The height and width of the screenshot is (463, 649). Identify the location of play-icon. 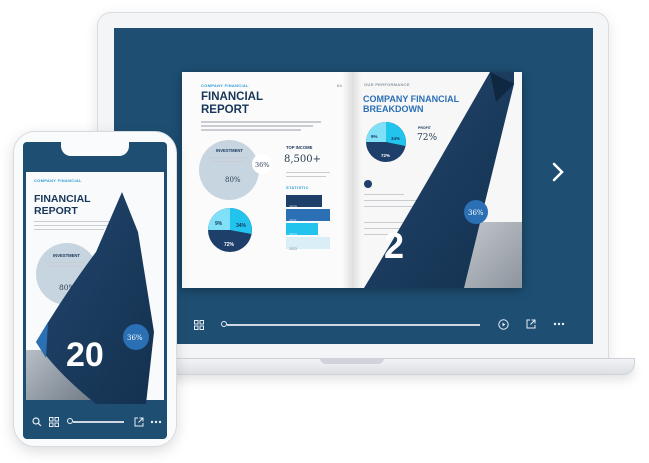
(503, 325).